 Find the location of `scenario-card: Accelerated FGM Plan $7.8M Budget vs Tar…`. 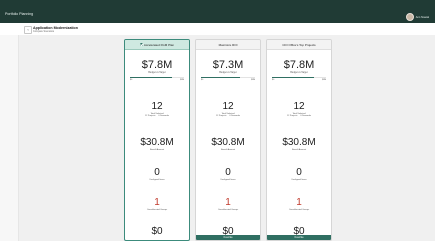

scenario-card: Accelerated FGM Plan $7.8M Budget vs Tar… is located at coordinates (157, 140).